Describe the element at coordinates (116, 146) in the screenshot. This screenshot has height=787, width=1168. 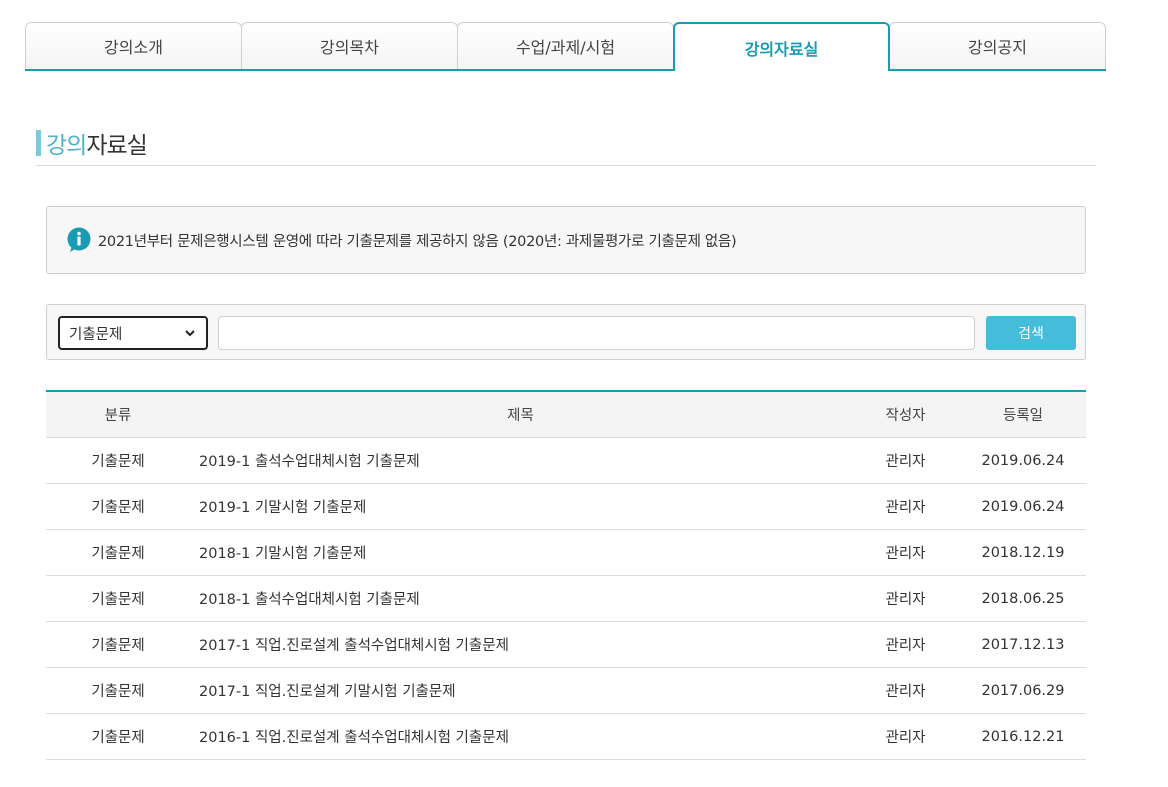
I see `page-title-rest: 자료실` at that location.